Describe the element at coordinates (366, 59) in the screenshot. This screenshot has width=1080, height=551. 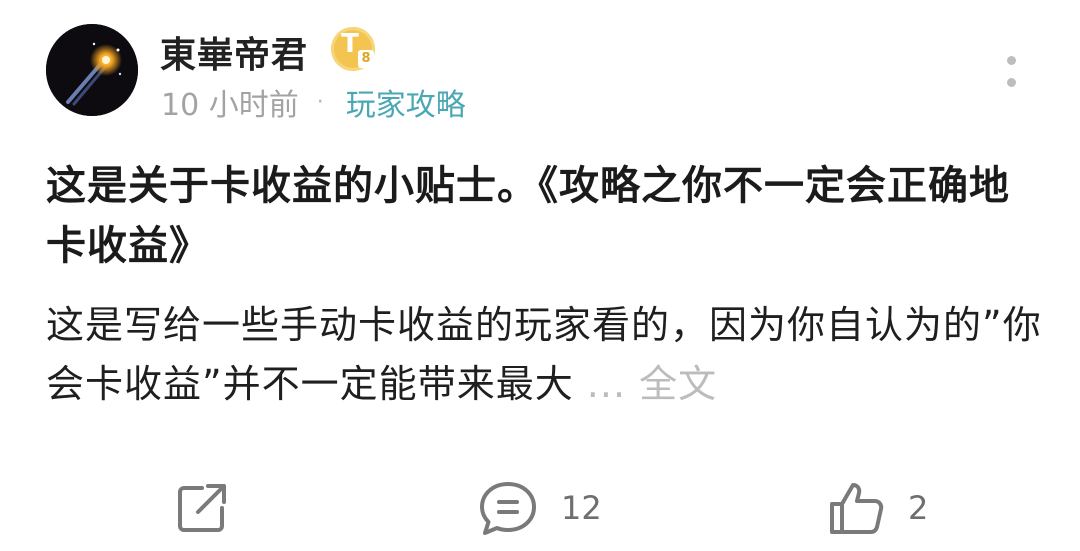
I see `badge-level: 8` at that location.